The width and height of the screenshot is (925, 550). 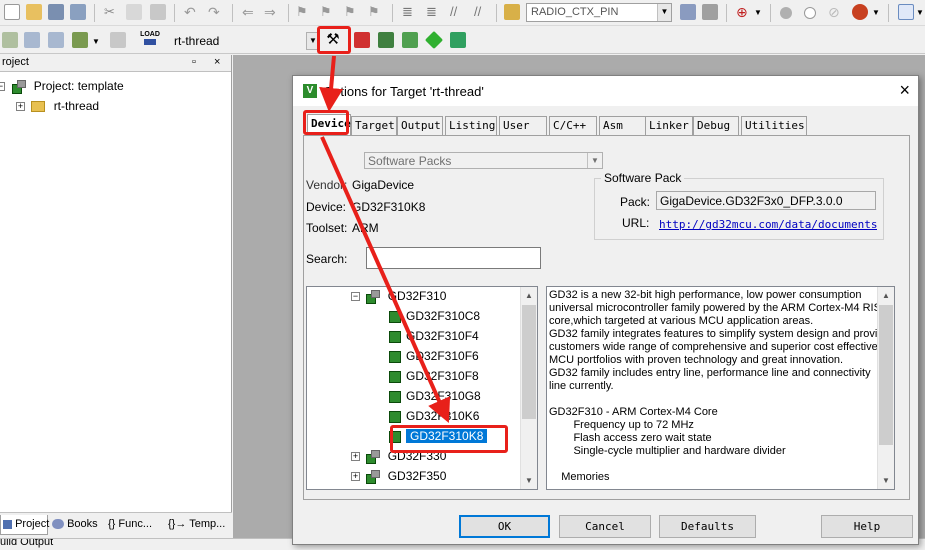 I want to click on window-layout-icon, so click(x=906, y=12).